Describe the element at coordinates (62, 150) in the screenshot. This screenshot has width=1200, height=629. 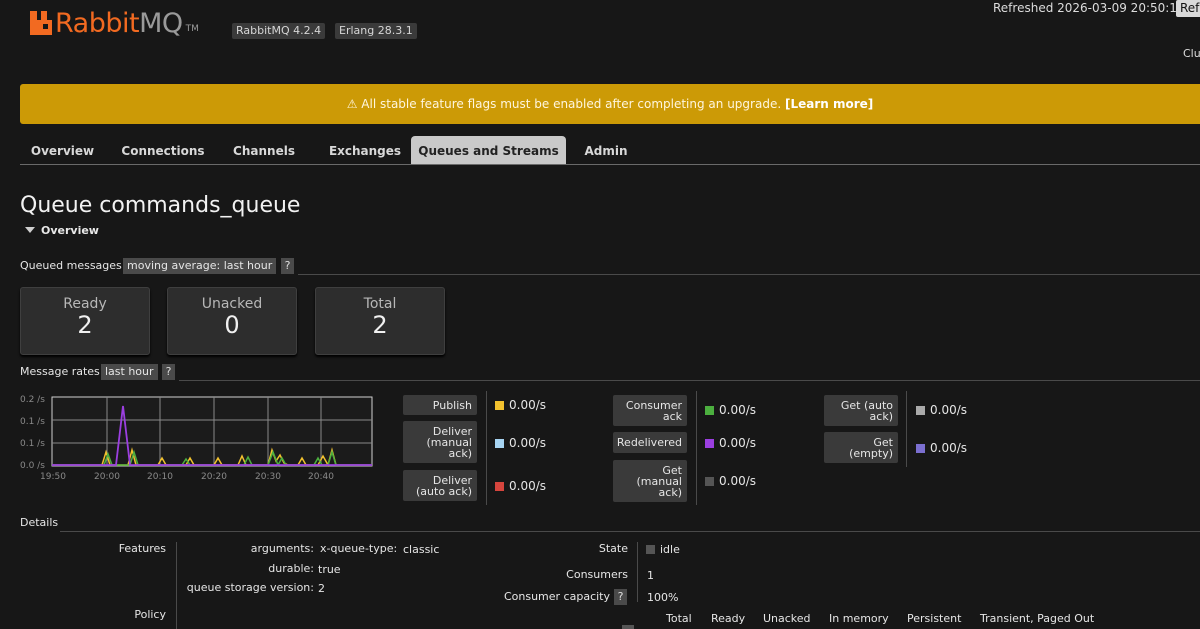
I see `tab-overview: Overview` at that location.